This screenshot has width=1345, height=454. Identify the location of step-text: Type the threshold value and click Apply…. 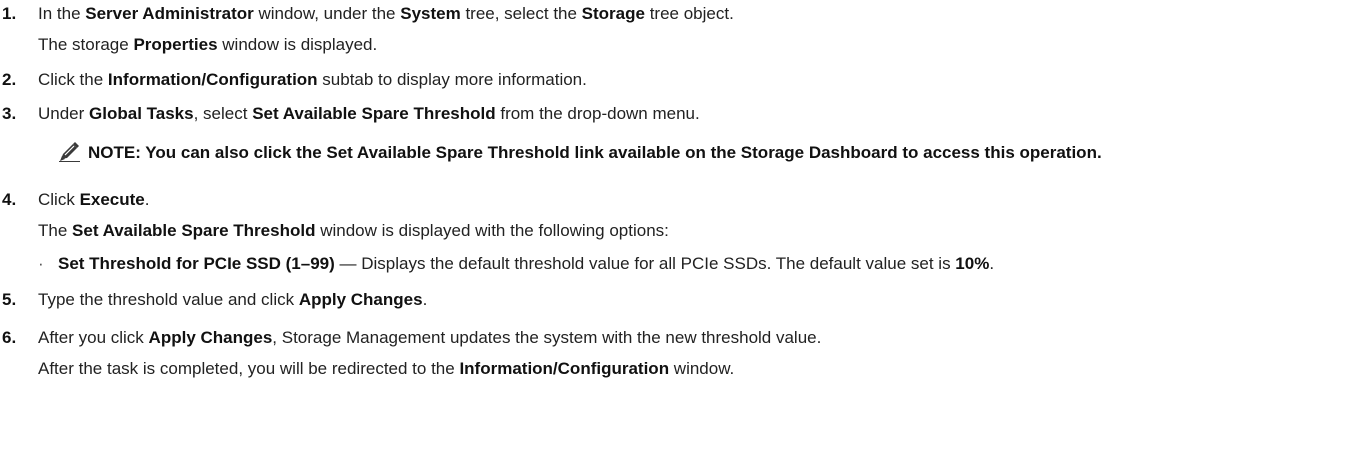
(233, 299).